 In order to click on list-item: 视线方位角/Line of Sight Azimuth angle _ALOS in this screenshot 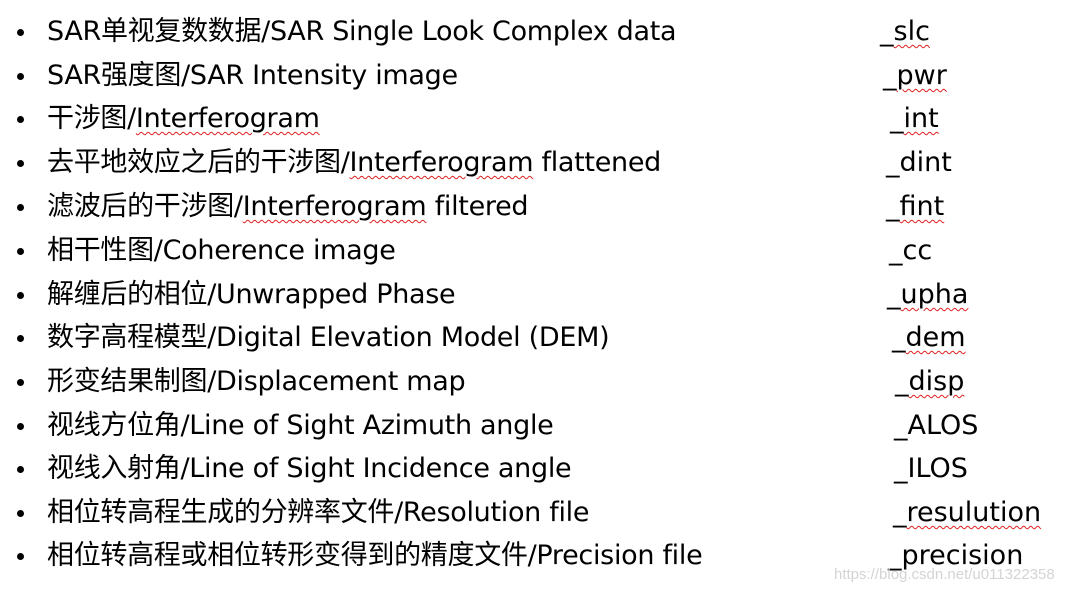, I will do `click(538, 431)`.